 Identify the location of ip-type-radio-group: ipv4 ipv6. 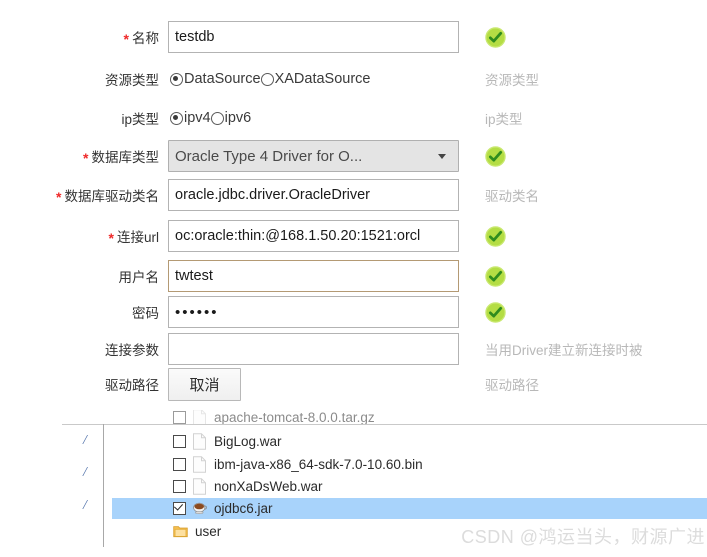
(209, 118).